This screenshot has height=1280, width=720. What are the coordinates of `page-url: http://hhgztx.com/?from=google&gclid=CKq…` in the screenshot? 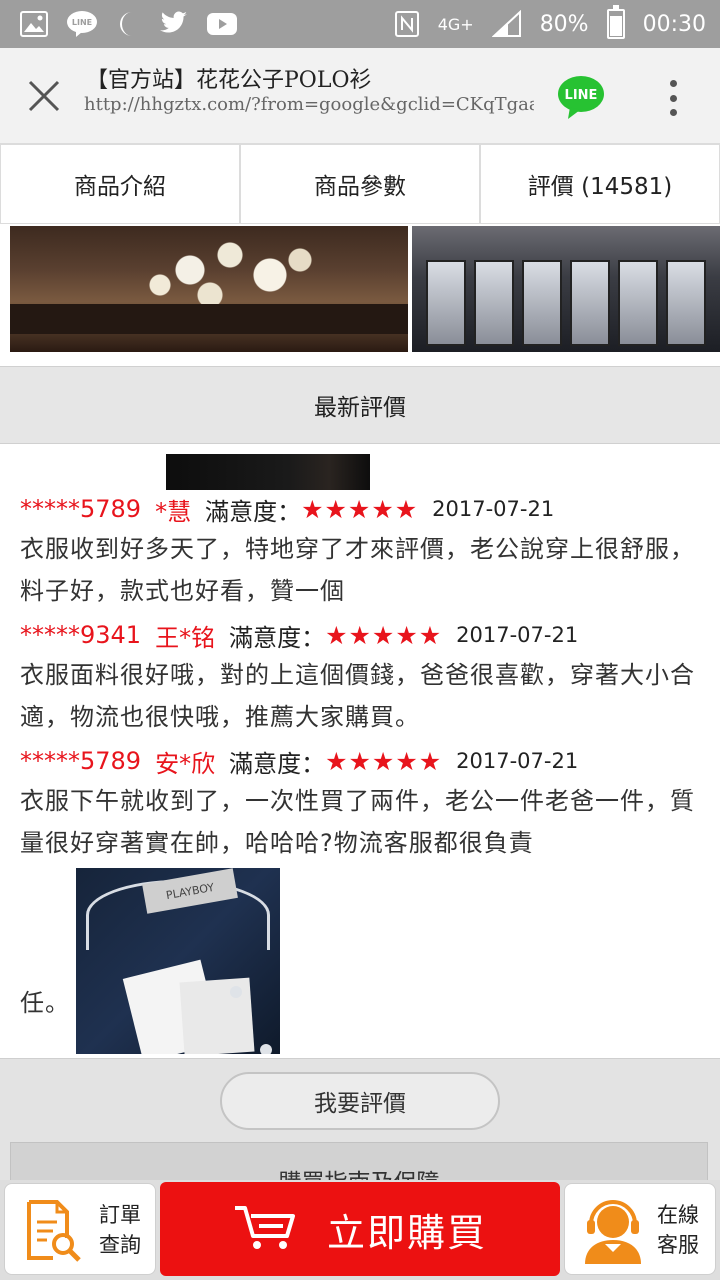 It's located at (309, 104).